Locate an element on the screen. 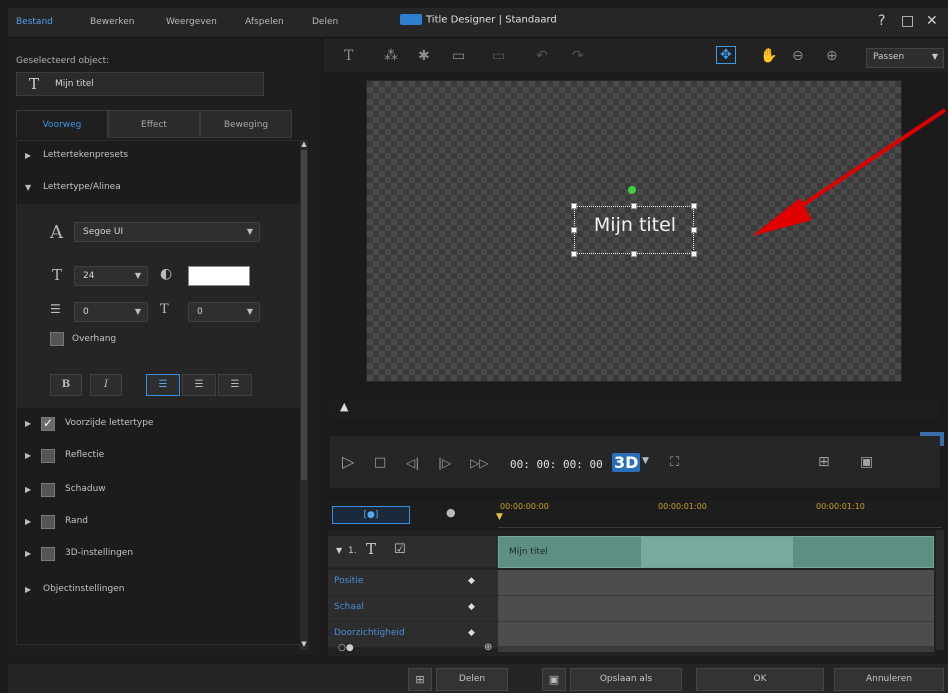  stop-icon: □ is located at coordinates (380, 462).